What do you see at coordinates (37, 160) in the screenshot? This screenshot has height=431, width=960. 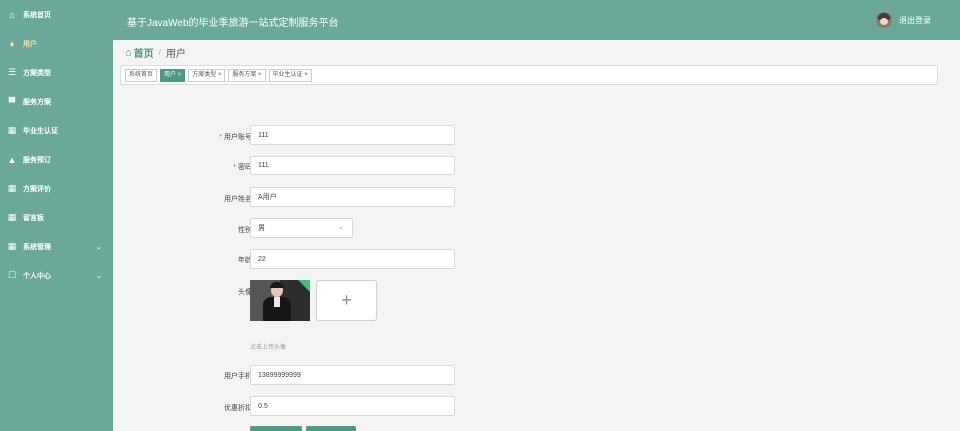 I see `sidebar-item-label: 服务预订` at bounding box center [37, 160].